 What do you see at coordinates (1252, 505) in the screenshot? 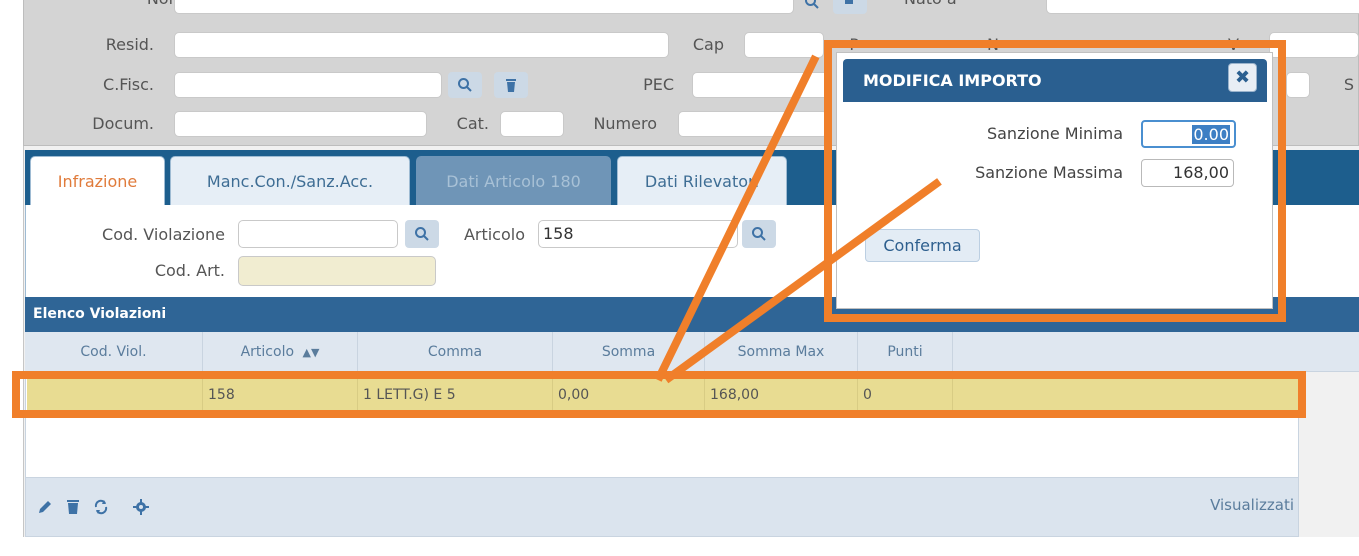
I see `footer-status: Visualizzati` at bounding box center [1252, 505].